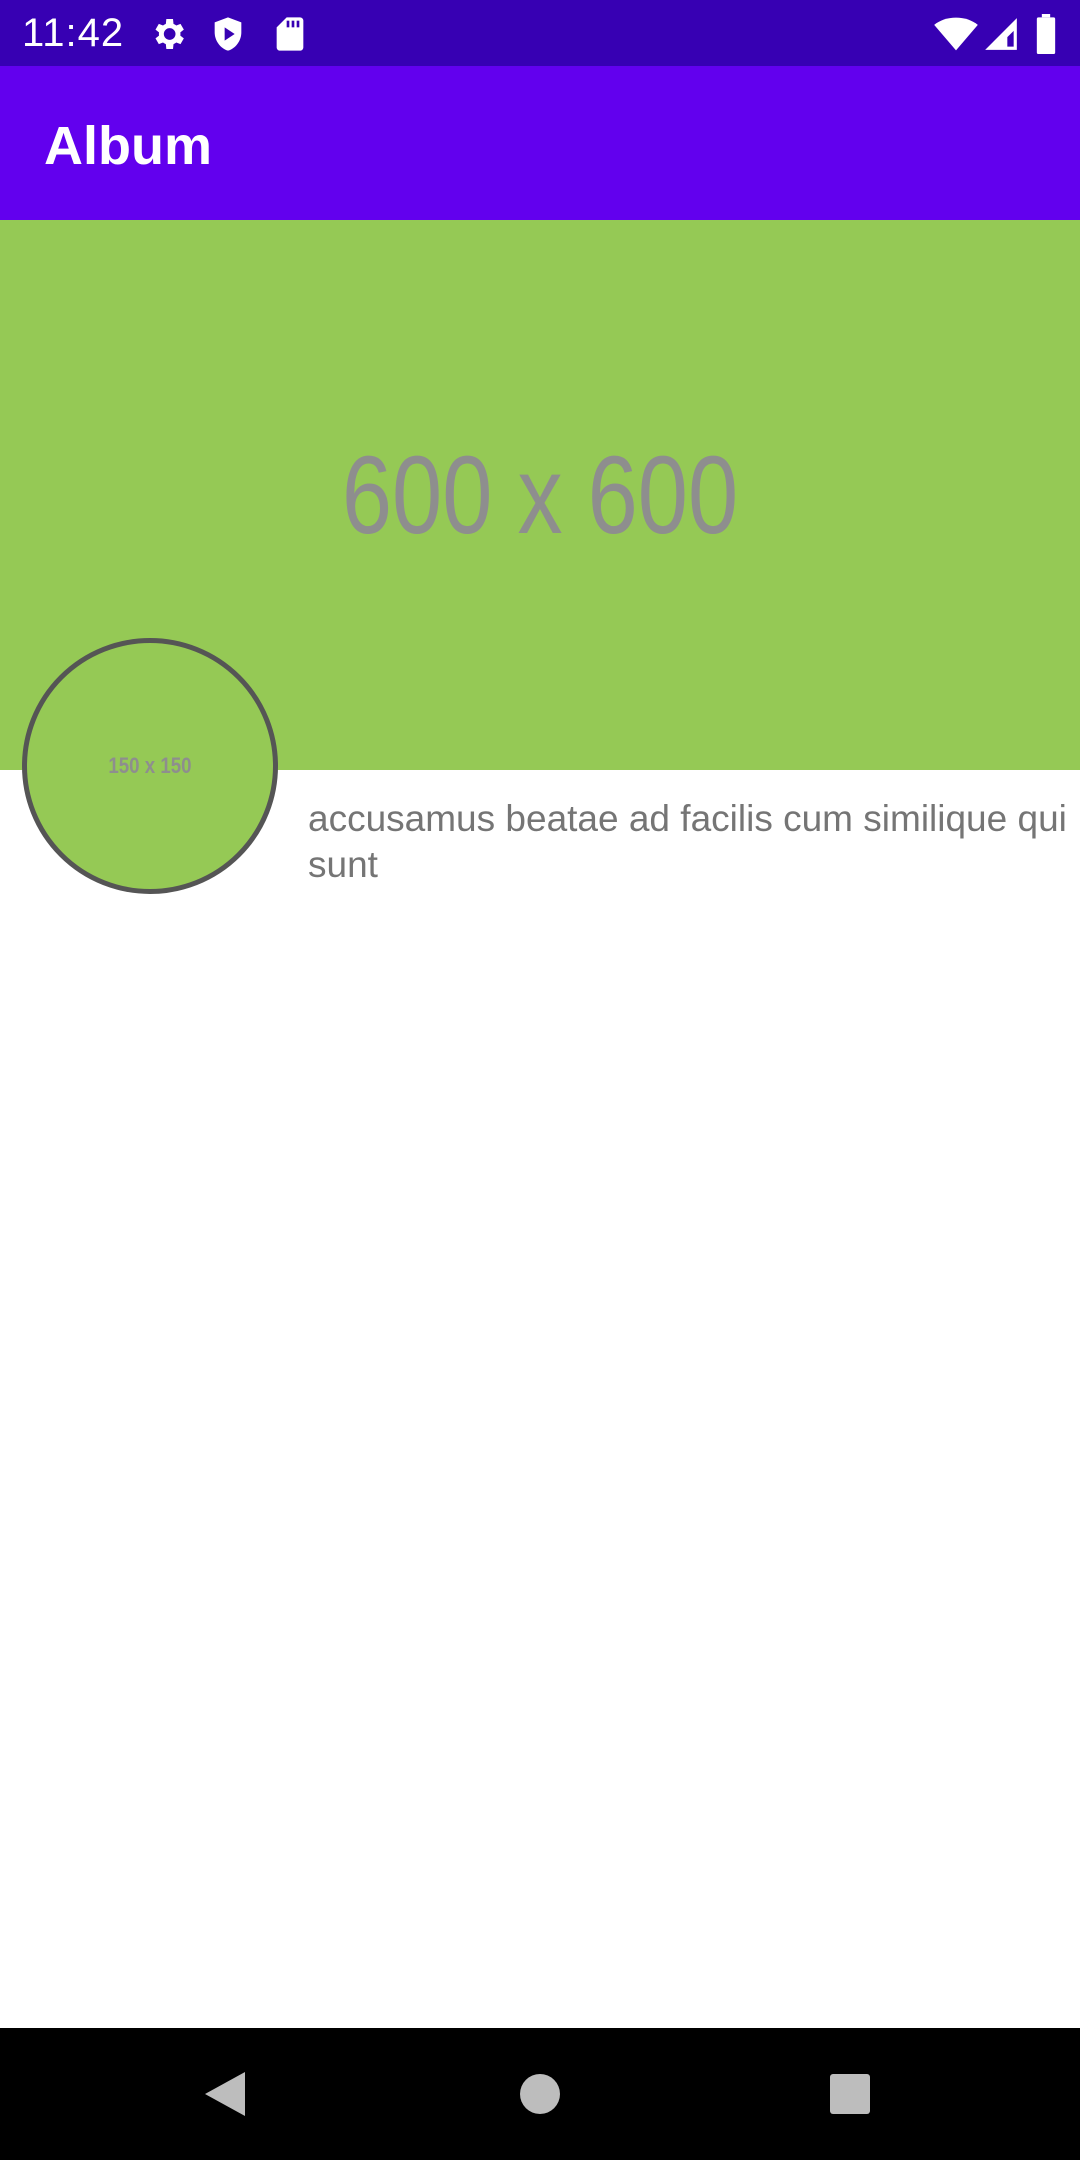 The width and height of the screenshot is (1080, 2160). What do you see at coordinates (73, 33) in the screenshot?
I see `status-time: 11:42` at bounding box center [73, 33].